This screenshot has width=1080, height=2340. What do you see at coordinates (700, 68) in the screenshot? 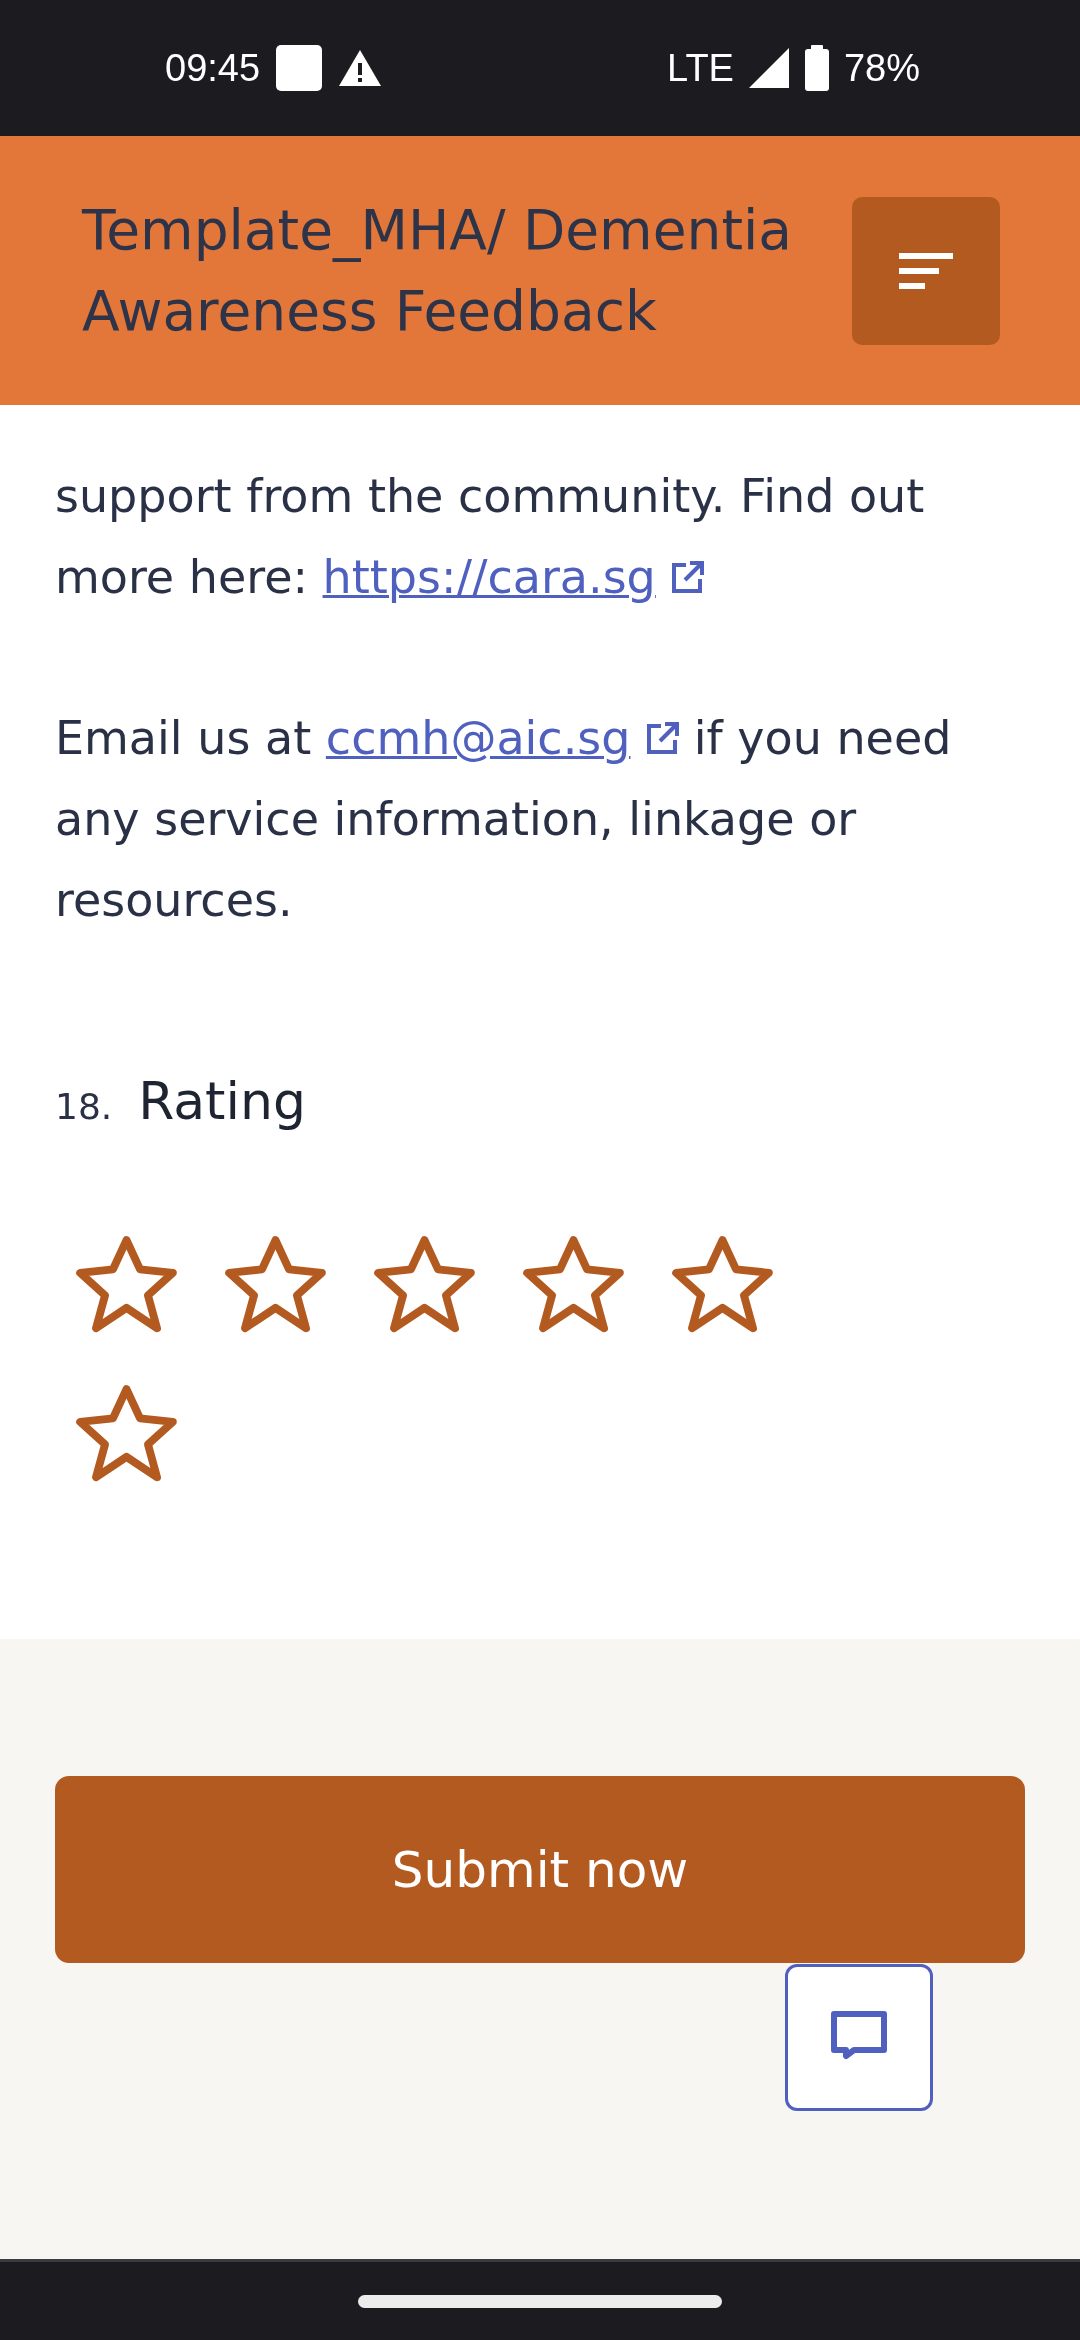
I see `network-type: LTE` at bounding box center [700, 68].